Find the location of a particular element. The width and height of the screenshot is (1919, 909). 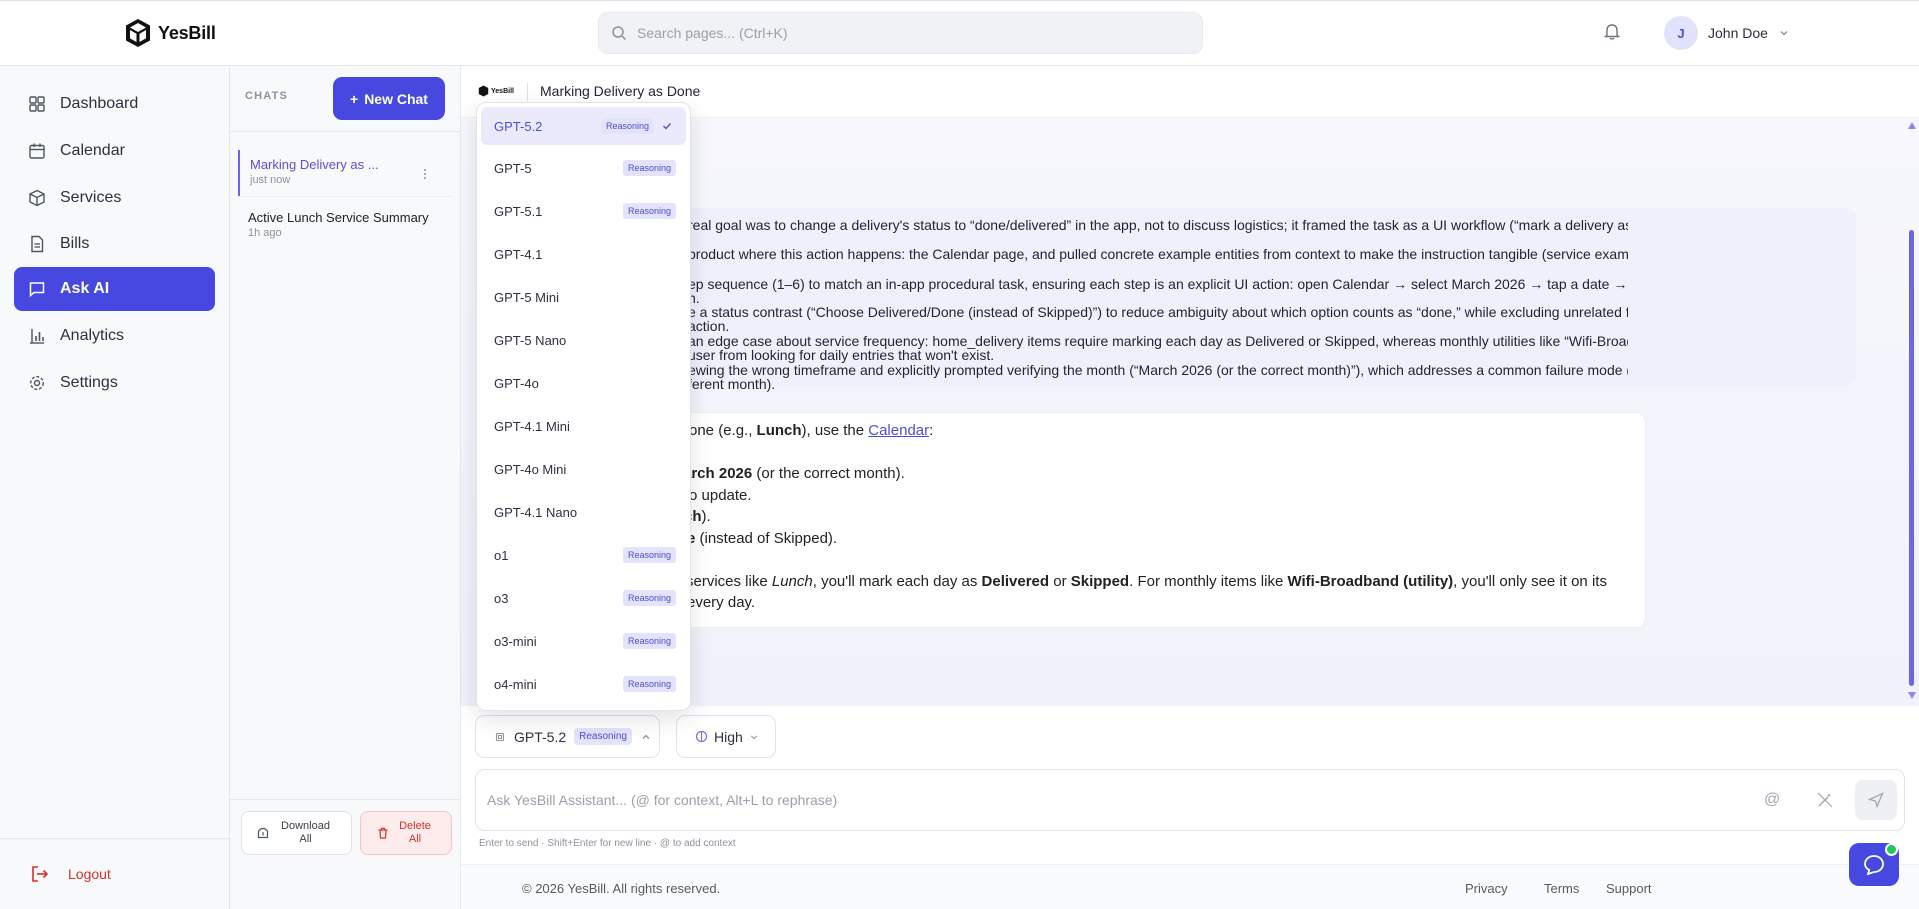

search-input is located at coordinates (907, 33).